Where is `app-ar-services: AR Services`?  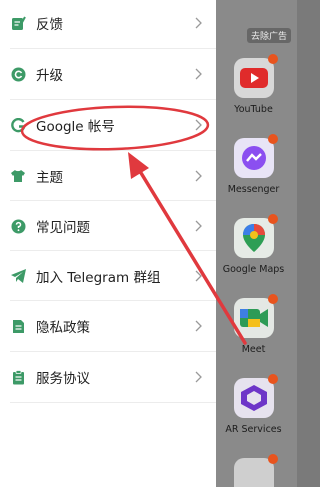 app-ar-services: AR Services is located at coordinates (253, 404).